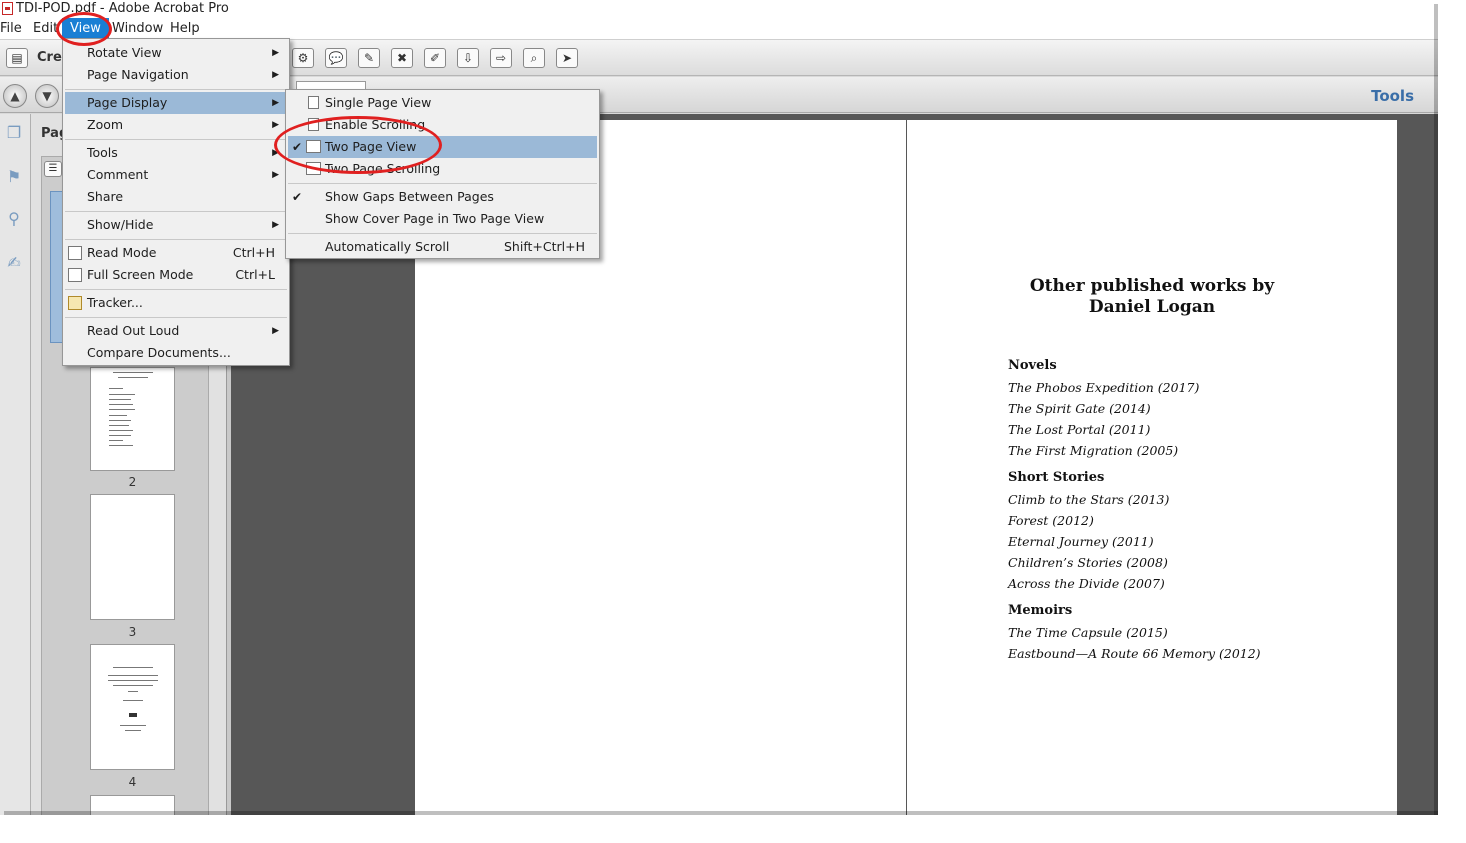 The width and height of the screenshot is (1466, 843). Describe the element at coordinates (313, 168) in the screenshot. I see `two-page-scrolling-icon` at that location.